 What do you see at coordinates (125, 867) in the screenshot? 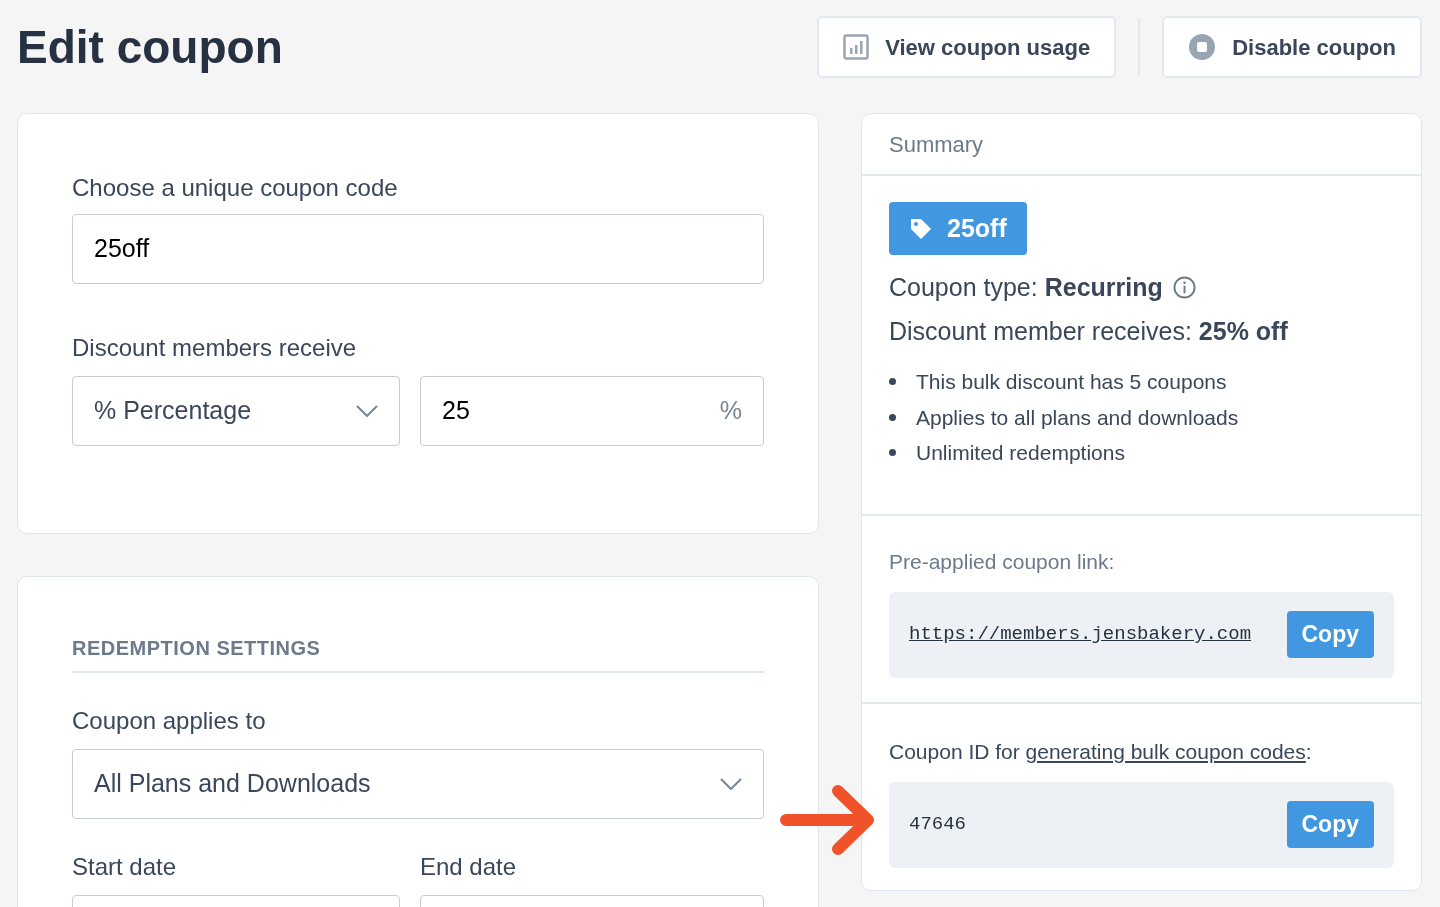
I see `field-label: Start date` at bounding box center [125, 867].